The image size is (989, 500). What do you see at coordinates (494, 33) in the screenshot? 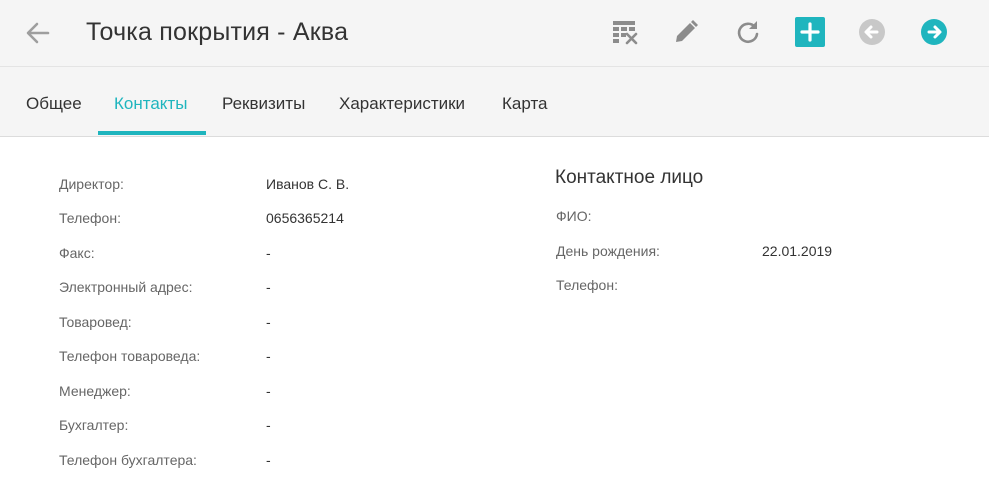
I see `header-bar: Точка покрытия - Аква` at bounding box center [494, 33].